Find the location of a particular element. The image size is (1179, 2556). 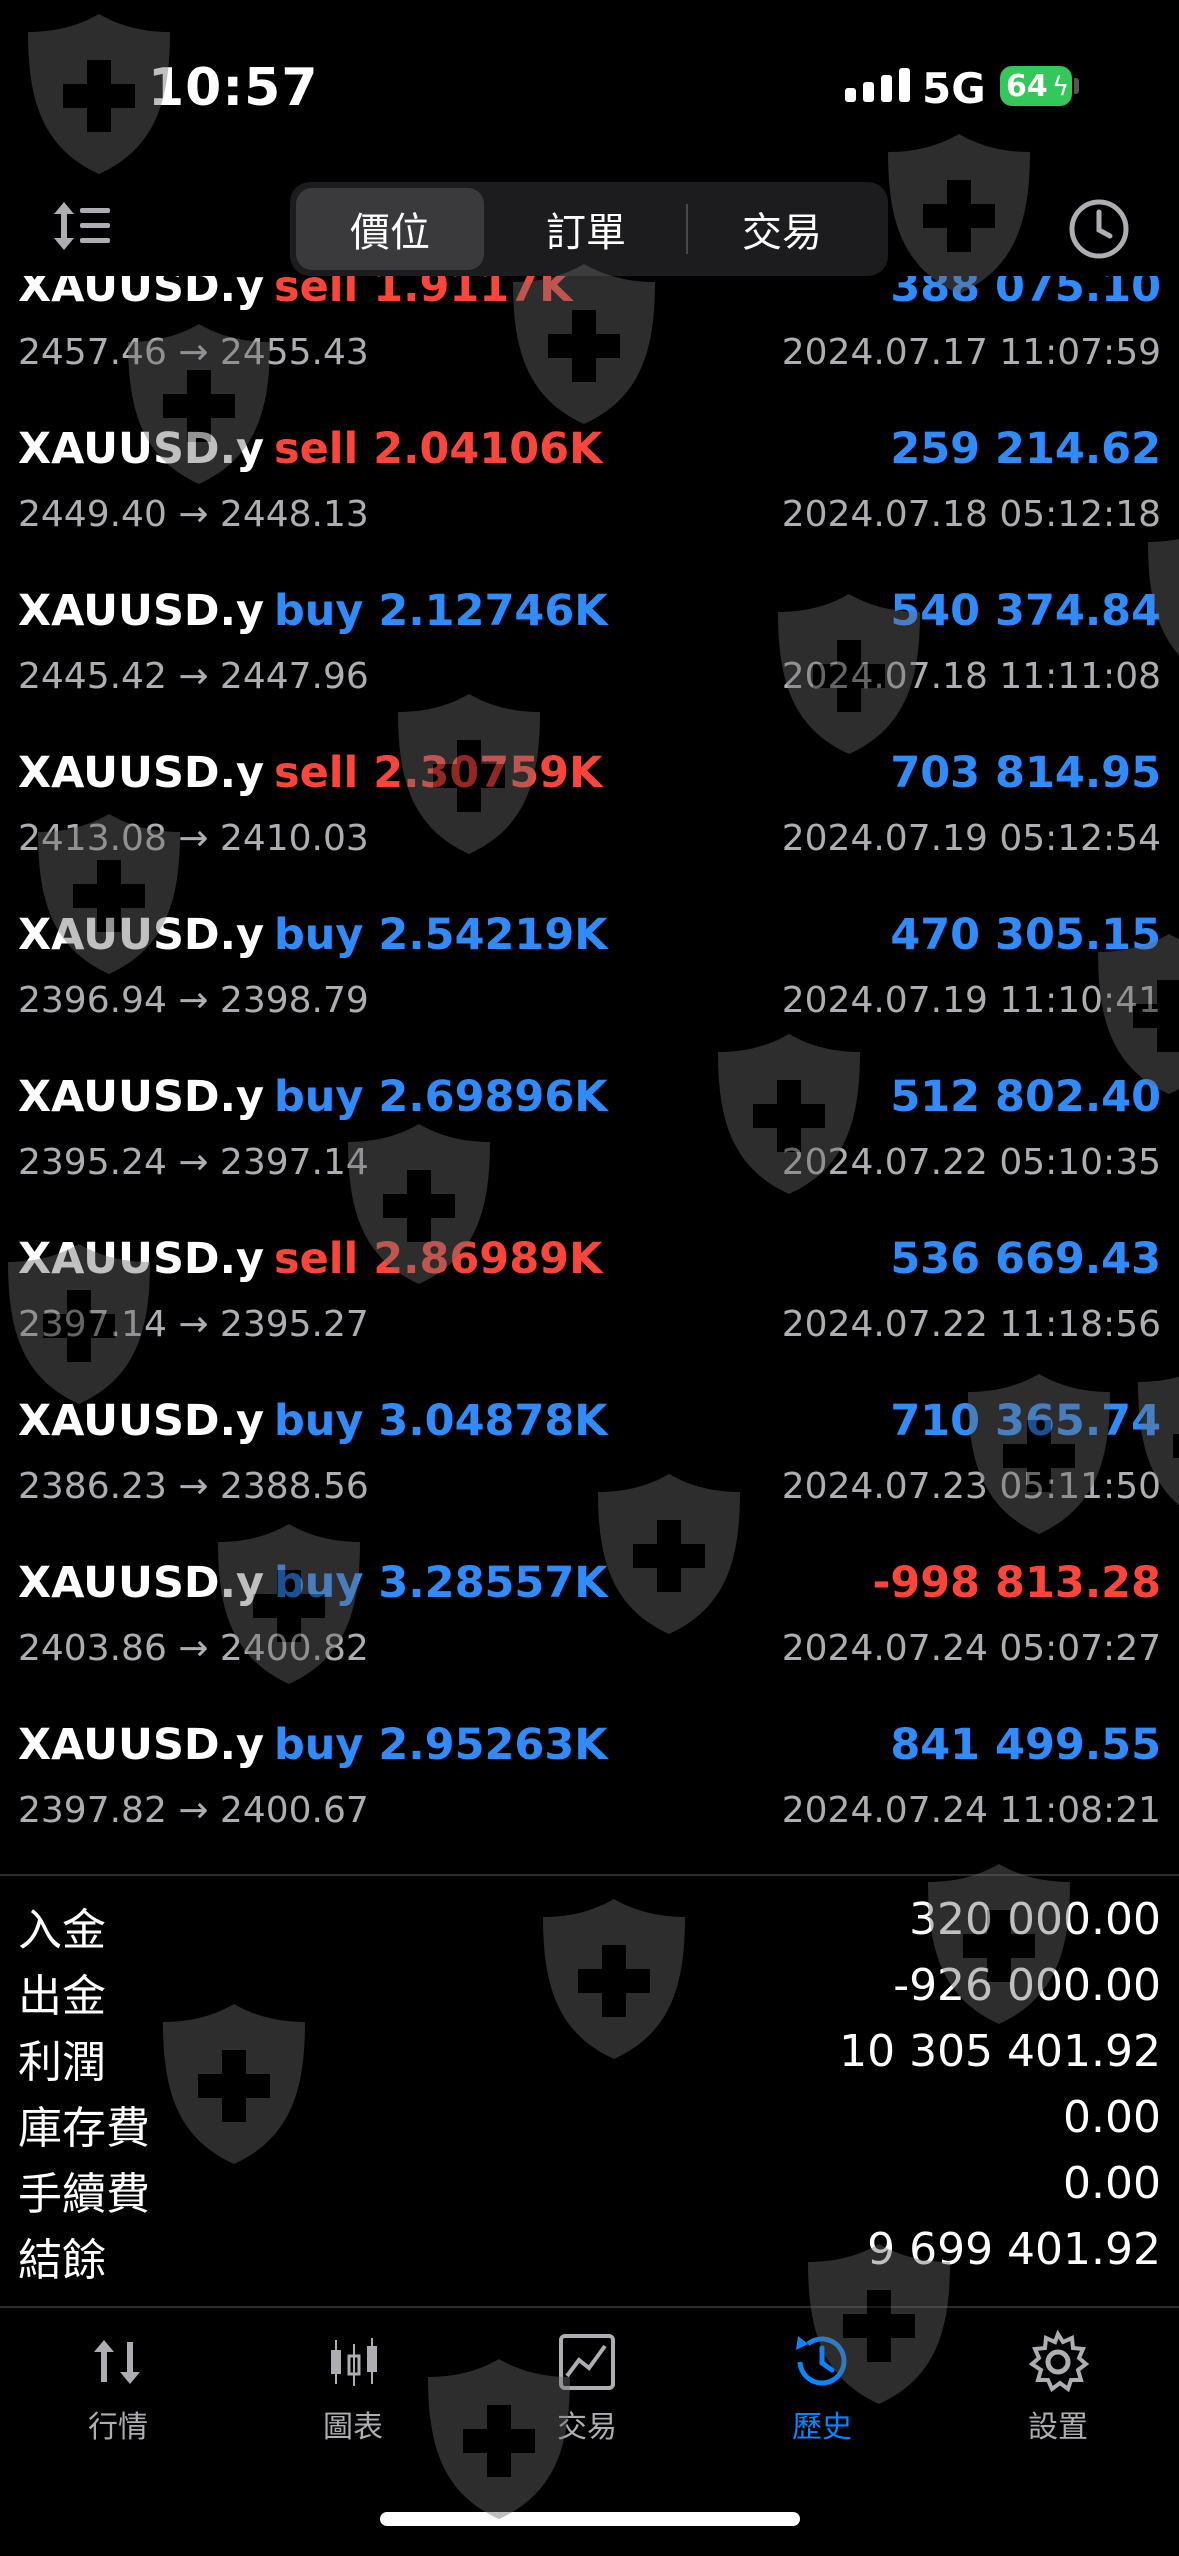

trade-side: sell 1.9117K is located at coordinates (423, 294).